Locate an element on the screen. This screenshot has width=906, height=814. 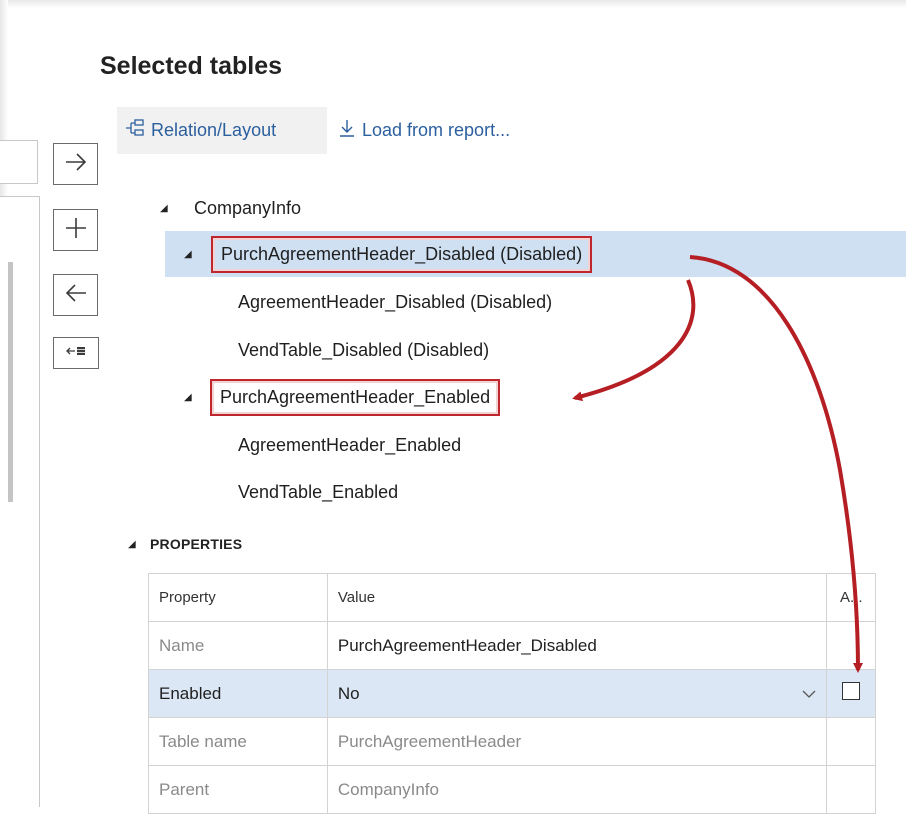
property-name-cell: Table name is located at coordinates (238, 741).